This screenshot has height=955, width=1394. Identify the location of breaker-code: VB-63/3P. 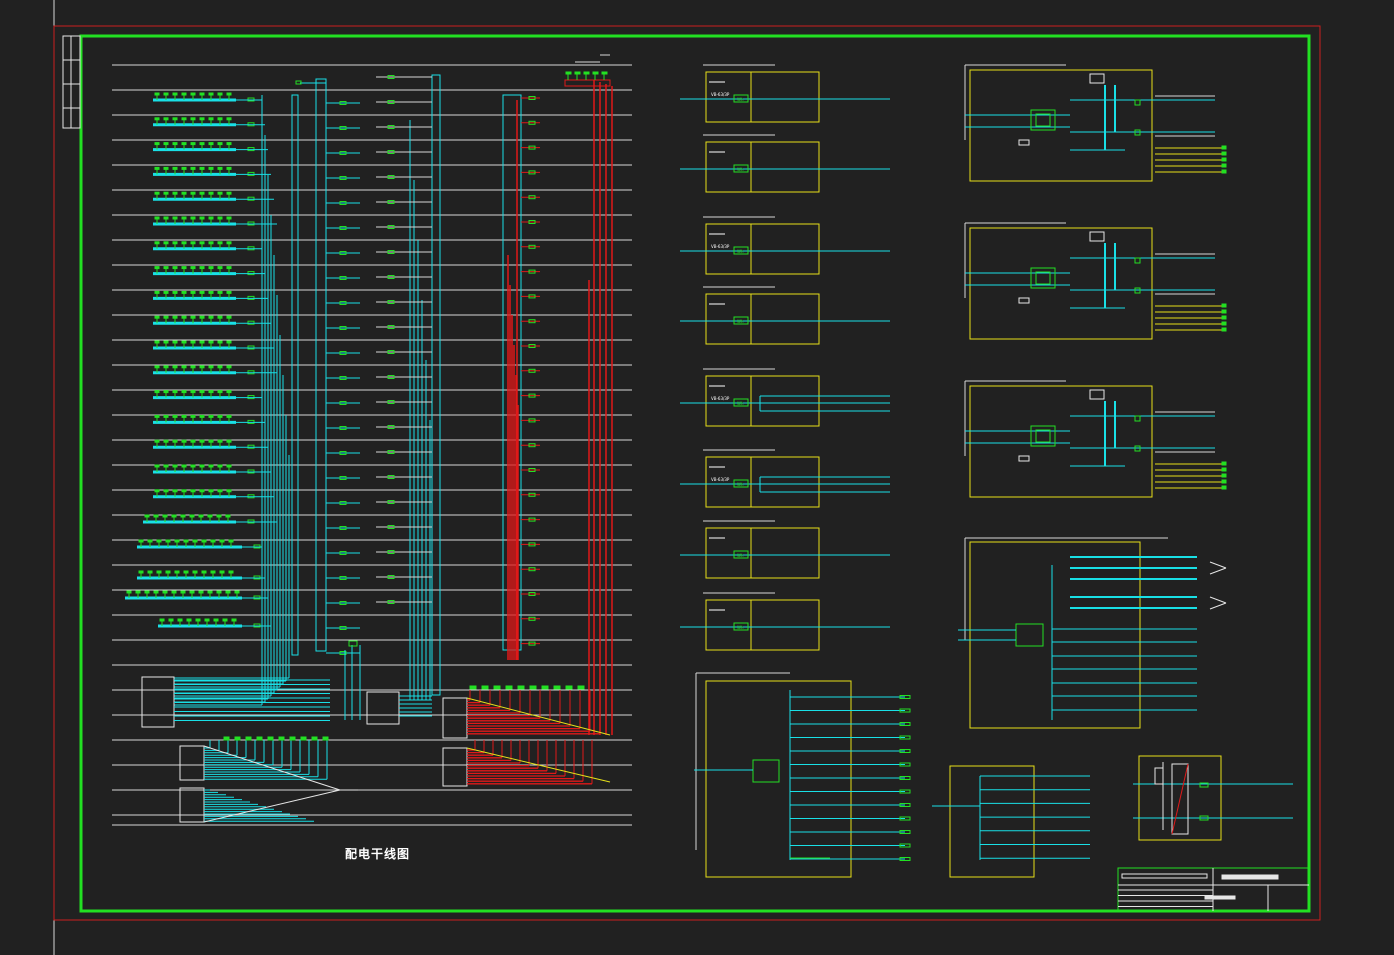
(720, 246).